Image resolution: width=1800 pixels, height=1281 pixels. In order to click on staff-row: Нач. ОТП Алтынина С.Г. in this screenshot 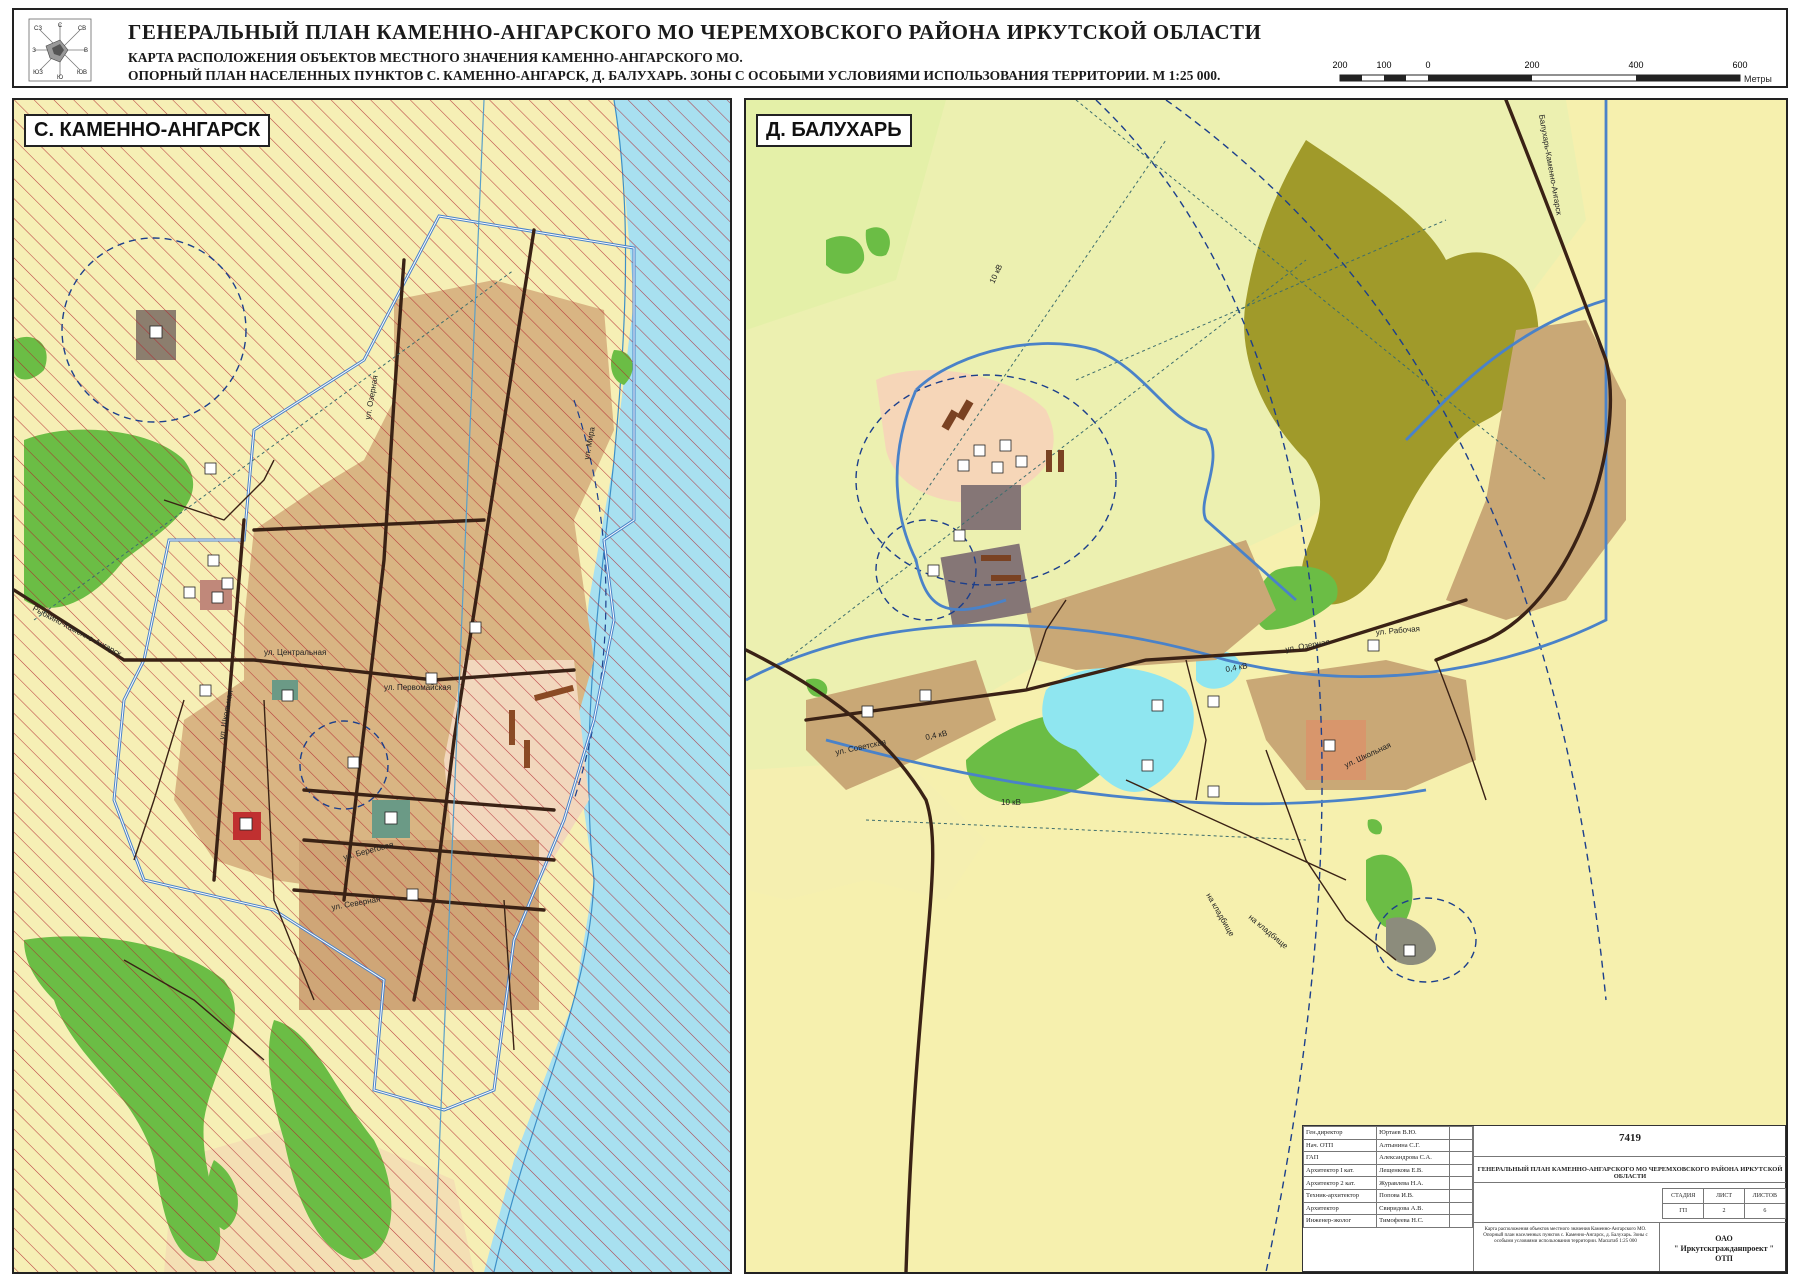, I will do `click(1387, 1145)`.